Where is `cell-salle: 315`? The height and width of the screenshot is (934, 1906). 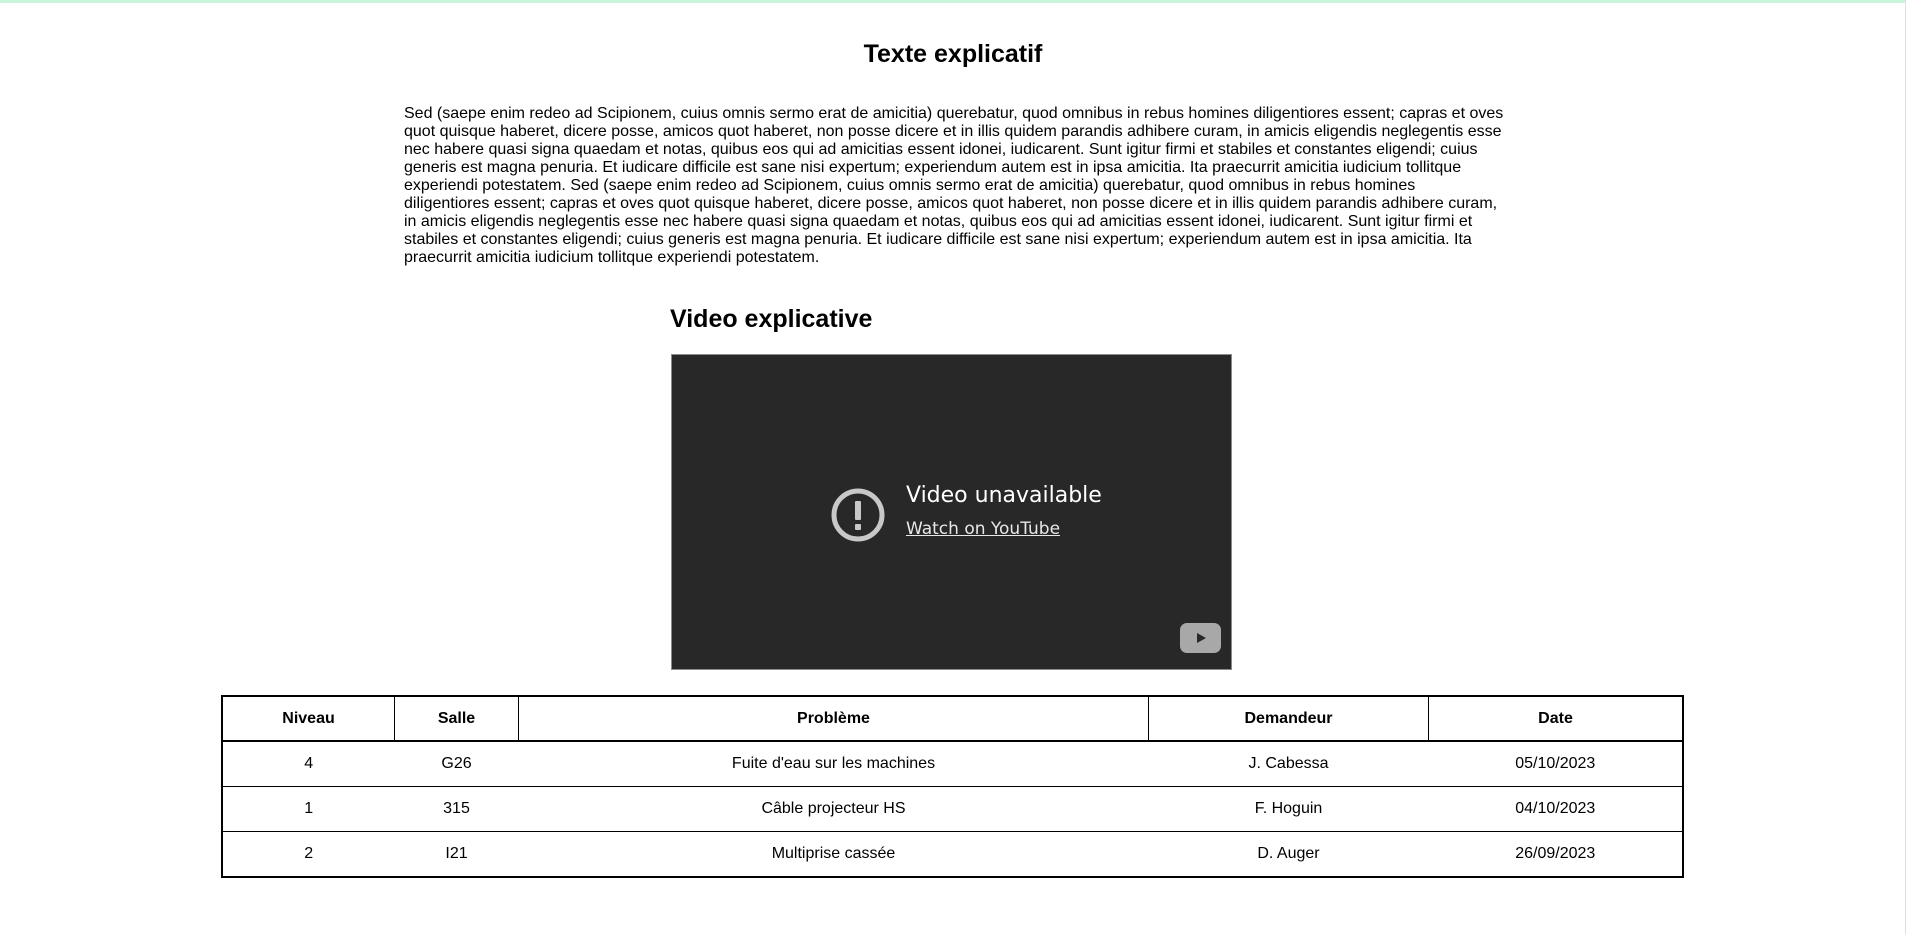
cell-salle: 315 is located at coordinates (456, 809).